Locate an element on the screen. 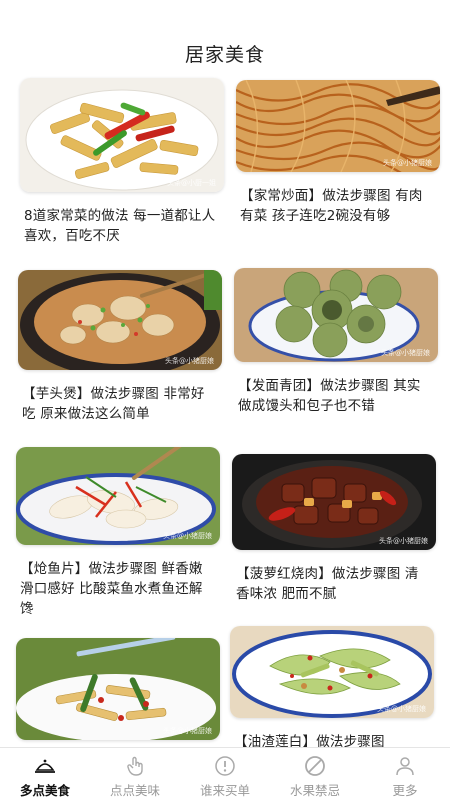 This screenshot has height=800, width=450. watermark: 头条@小厨一姐 is located at coordinates (191, 183).